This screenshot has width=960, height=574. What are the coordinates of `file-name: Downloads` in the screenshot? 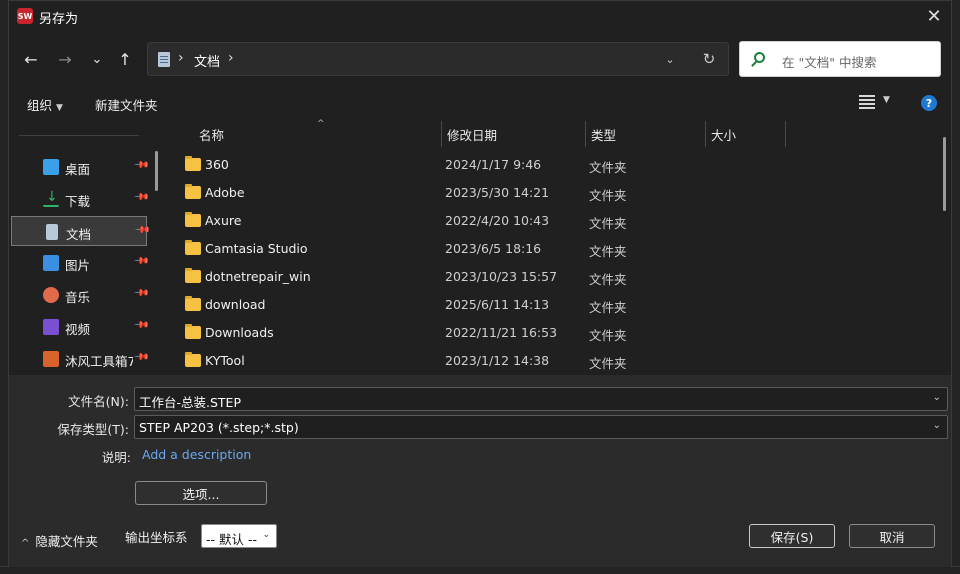 It's located at (239, 332).